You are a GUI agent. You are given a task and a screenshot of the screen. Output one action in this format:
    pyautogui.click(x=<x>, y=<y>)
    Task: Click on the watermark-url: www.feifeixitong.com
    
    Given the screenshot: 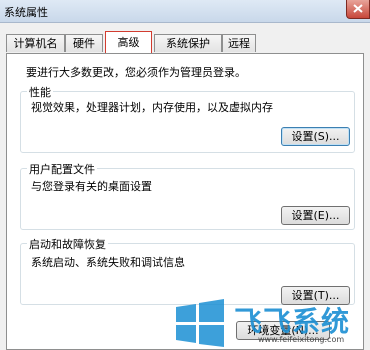 What is the action you would take?
    pyautogui.click(x=301, y=339)
    